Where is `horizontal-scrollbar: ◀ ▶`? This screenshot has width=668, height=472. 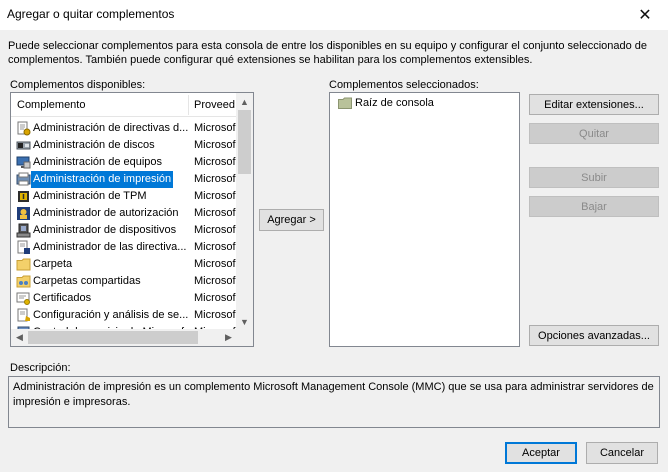
horizontal-scrollbar: ◀ ▶ is located at coordinates (124, 337).